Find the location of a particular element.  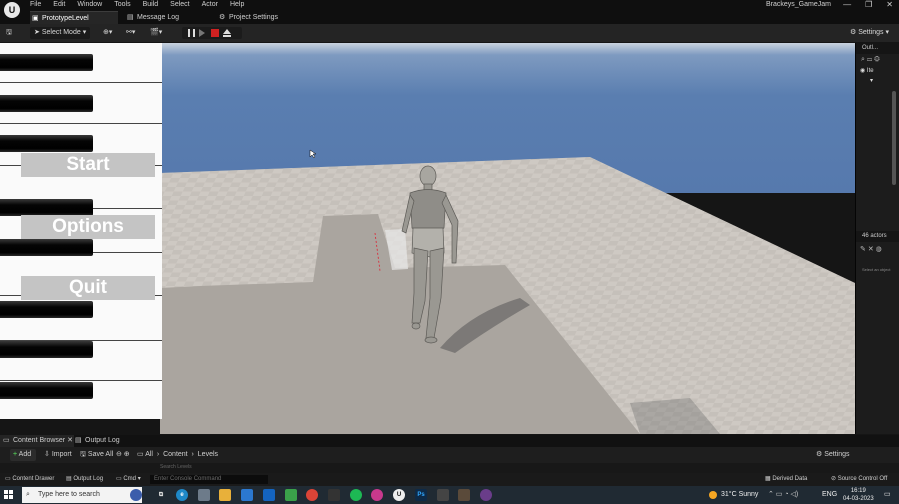

edge-icon: e is located at coordinates (182, 495).